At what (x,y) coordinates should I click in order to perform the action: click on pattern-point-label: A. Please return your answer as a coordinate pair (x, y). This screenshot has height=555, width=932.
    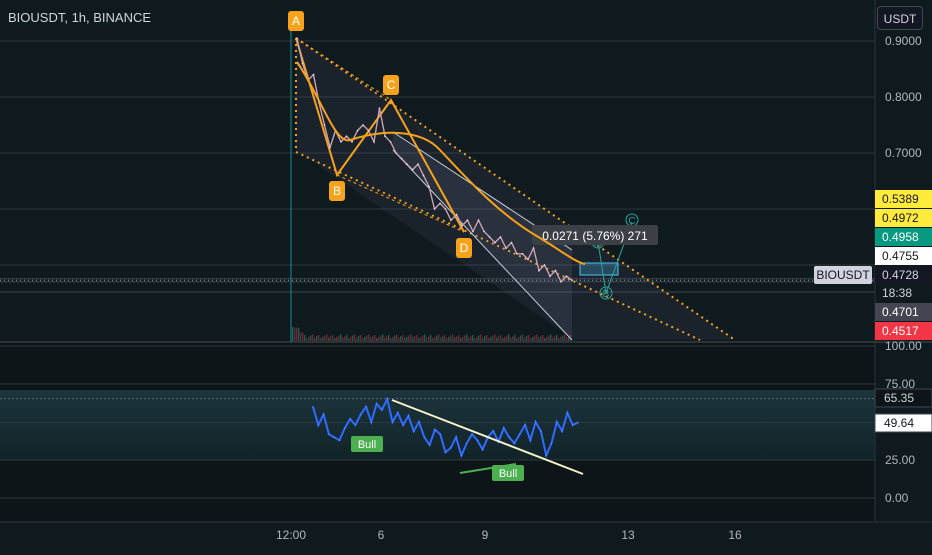
    Looking at the image, I should click on (296, 21).